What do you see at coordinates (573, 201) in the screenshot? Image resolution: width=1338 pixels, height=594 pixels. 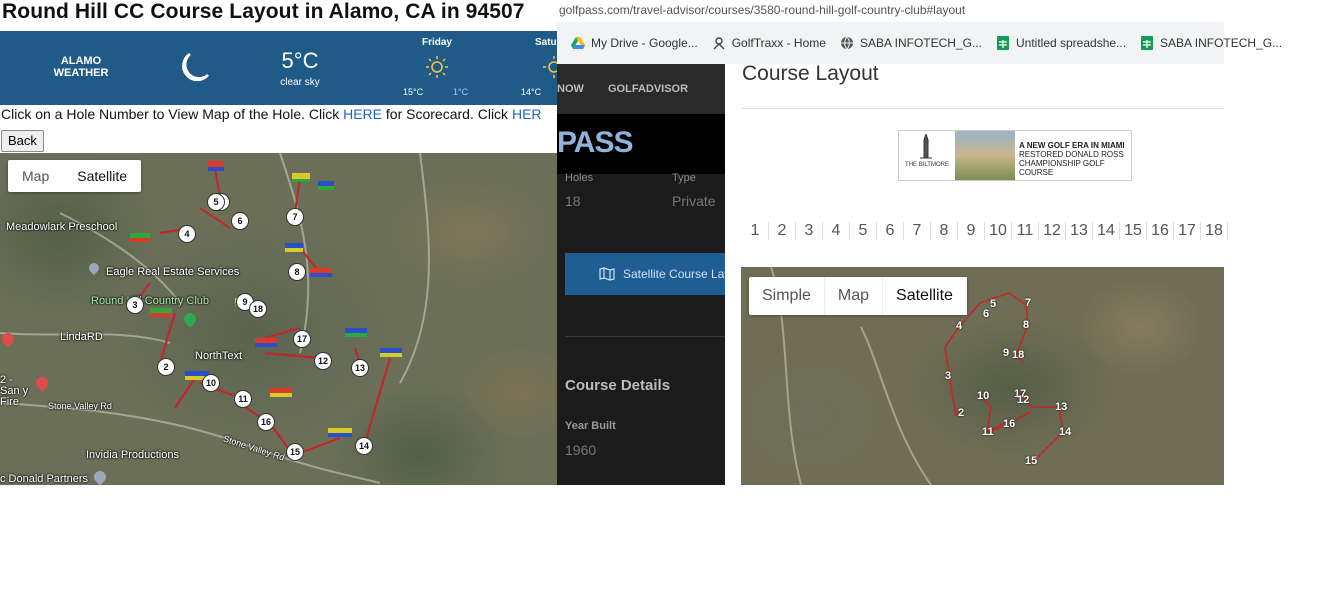 I see `holes-value: 18` at bounding box center [573, 201].